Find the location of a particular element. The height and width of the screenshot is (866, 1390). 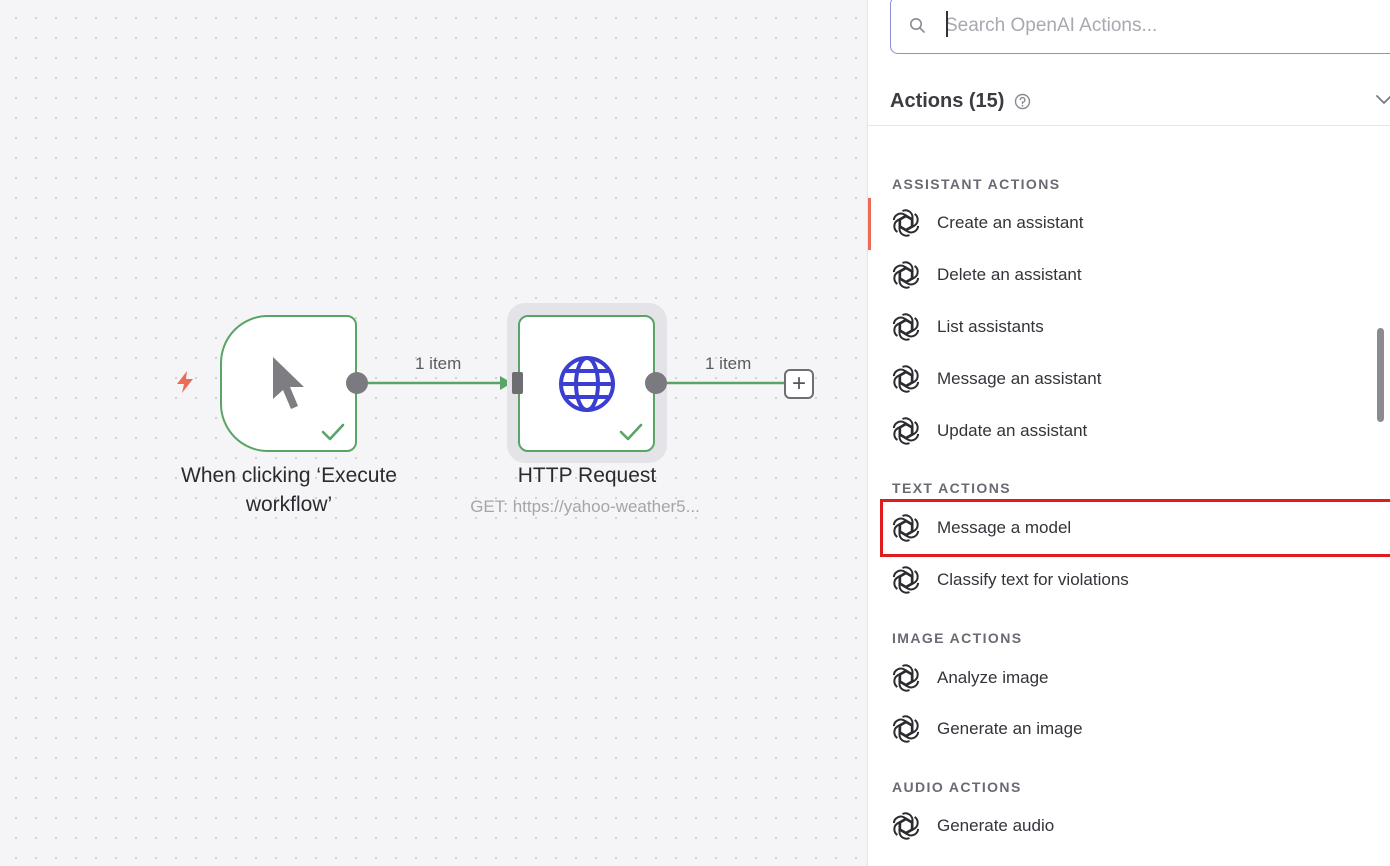

globe-icon is located at coordinates (586, 383).